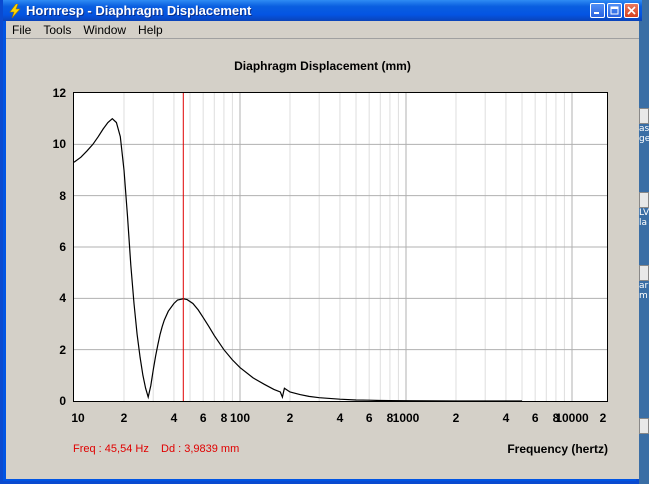 The width and height of the screenshot is (649, 484). What do you see at coordinates (572, 418) in the screenshot?
I see `x-tick-label: 10000` at bounding box center [572, 418].